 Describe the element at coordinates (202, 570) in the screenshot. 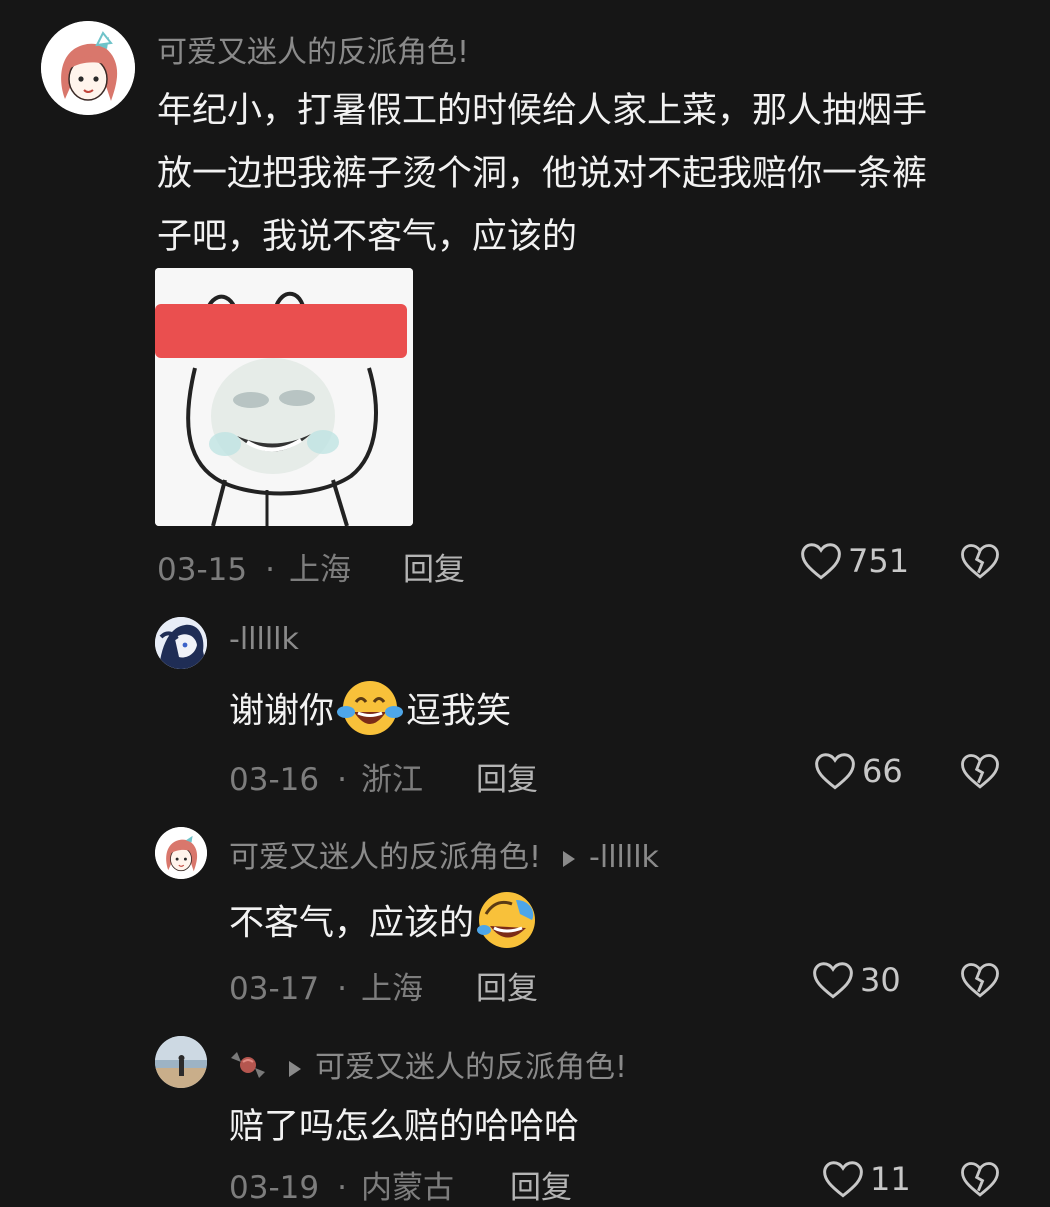

I see `comment-date: 03-15` at that location.